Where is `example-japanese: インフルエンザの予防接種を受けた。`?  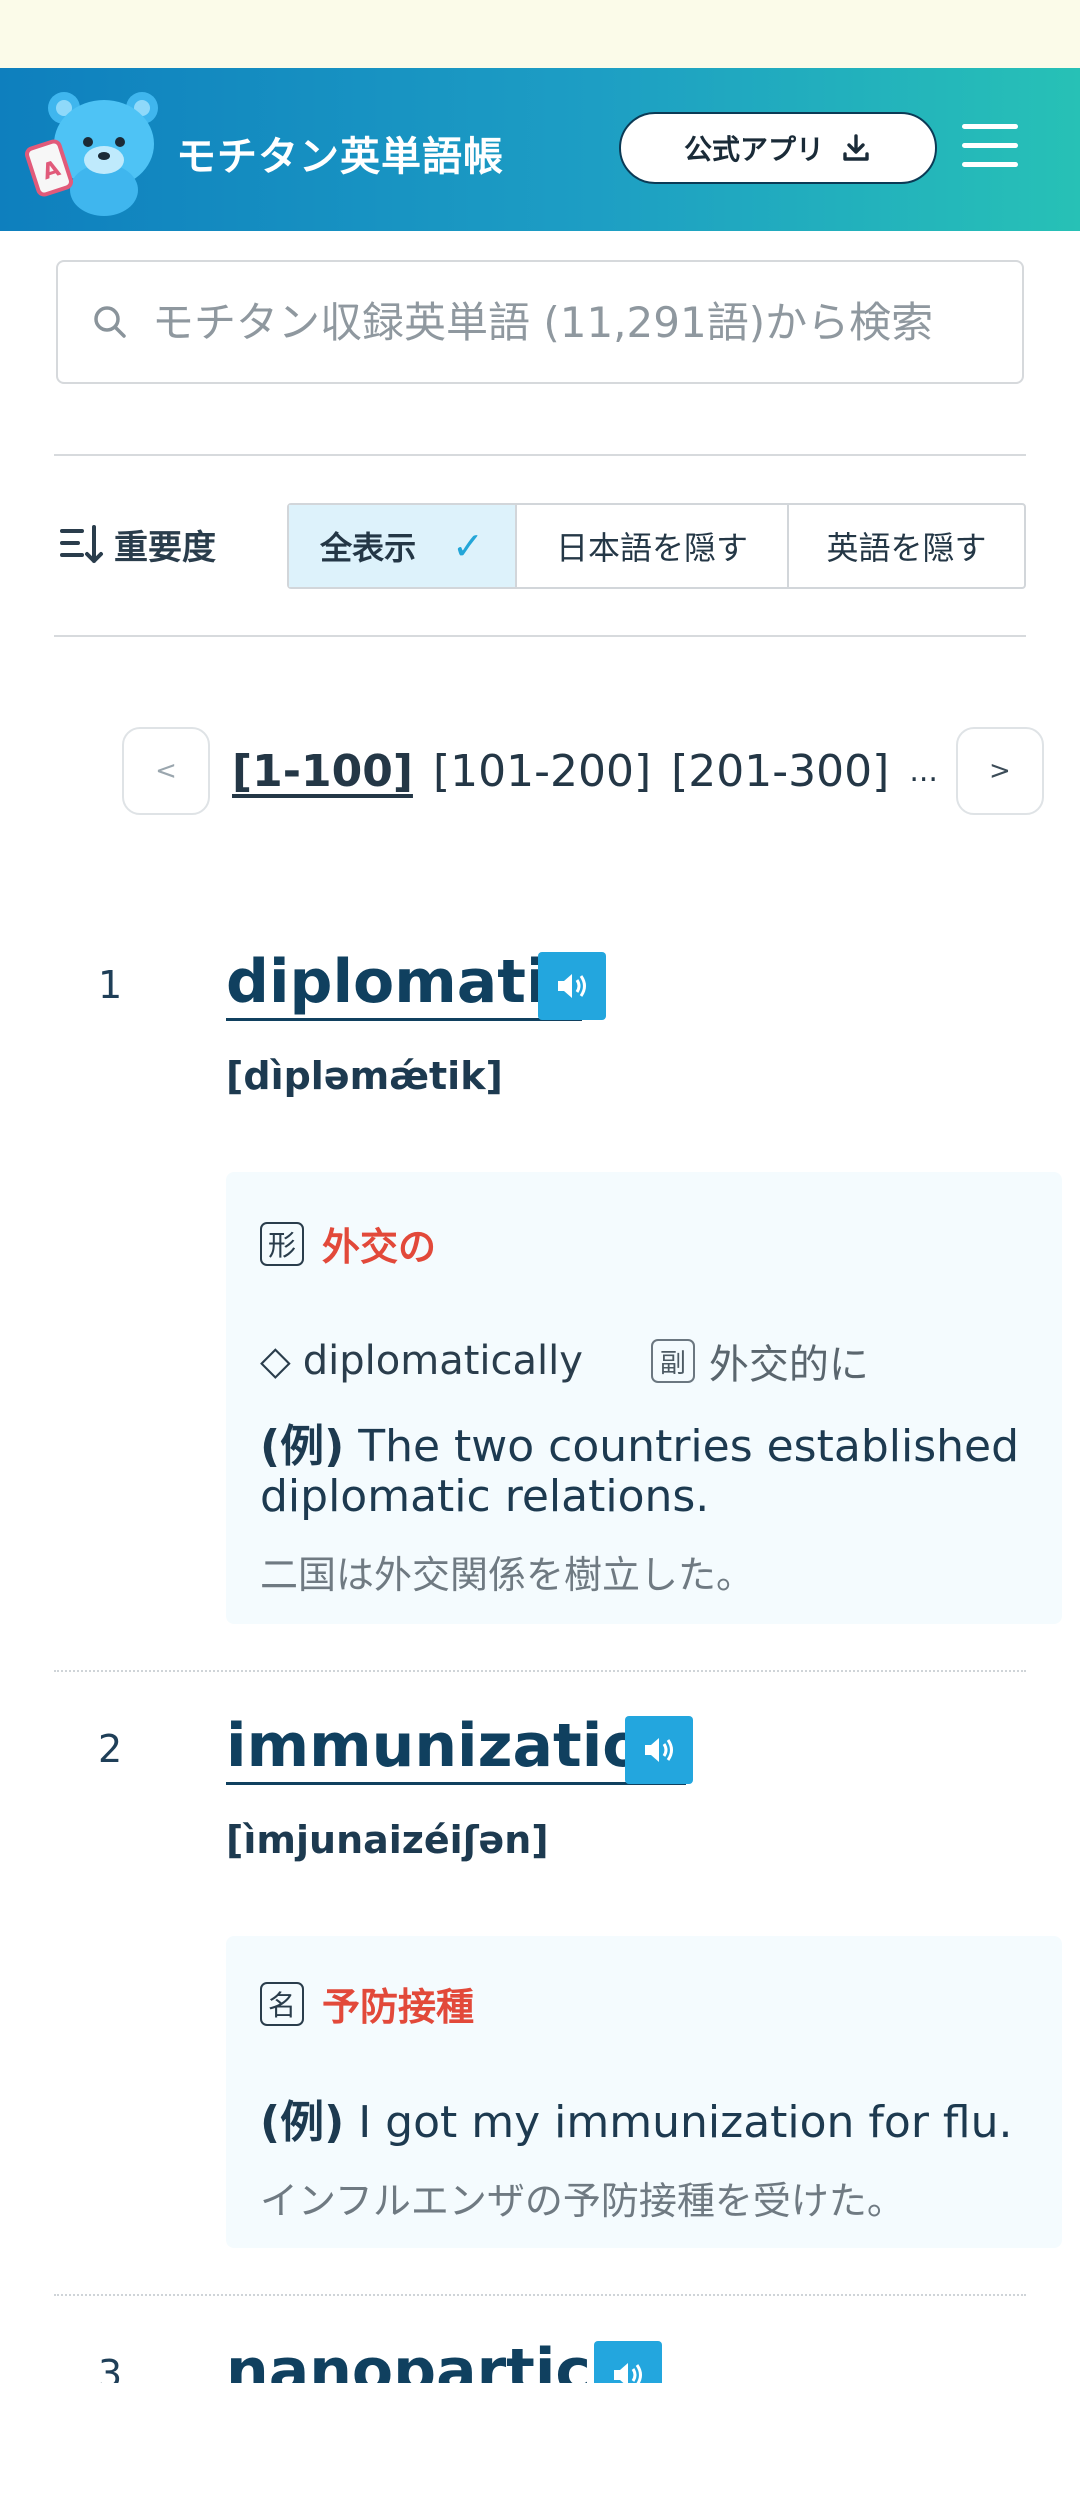 example-japanese: インフルエンザの予防接種を受けた。 is located at coordinates (582, 2201).